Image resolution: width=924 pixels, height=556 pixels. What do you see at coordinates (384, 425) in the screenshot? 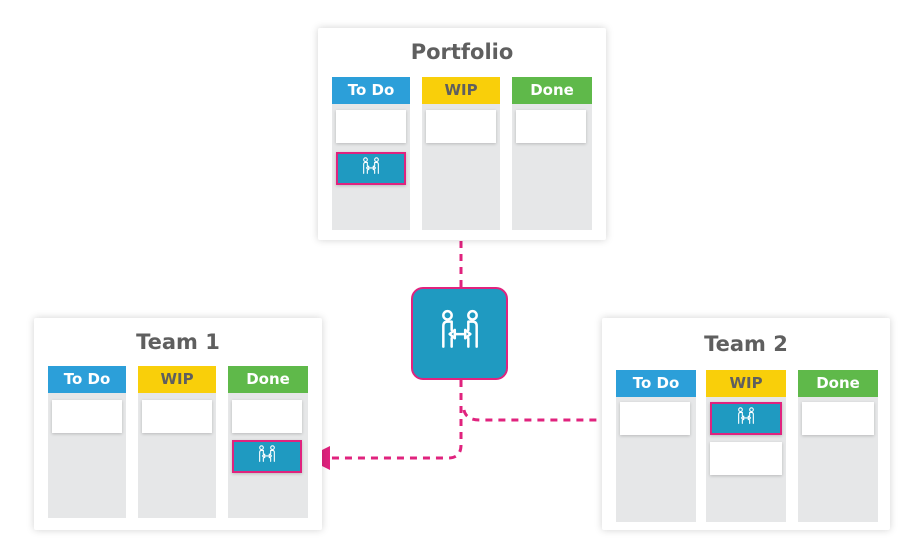
I see `arrow-to-team1` at bounding box center [384, 425].